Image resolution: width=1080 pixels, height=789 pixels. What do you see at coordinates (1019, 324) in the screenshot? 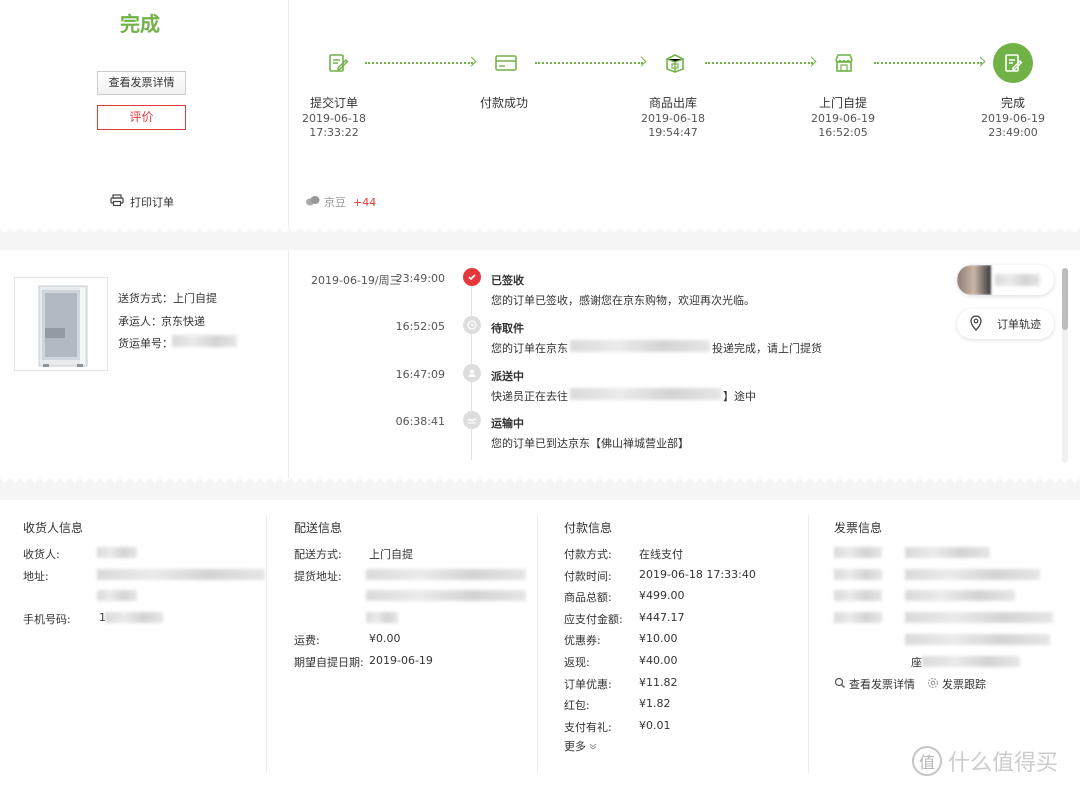
I see `order-track-label: 订单轨迹` at bounding box center [1019, 324].